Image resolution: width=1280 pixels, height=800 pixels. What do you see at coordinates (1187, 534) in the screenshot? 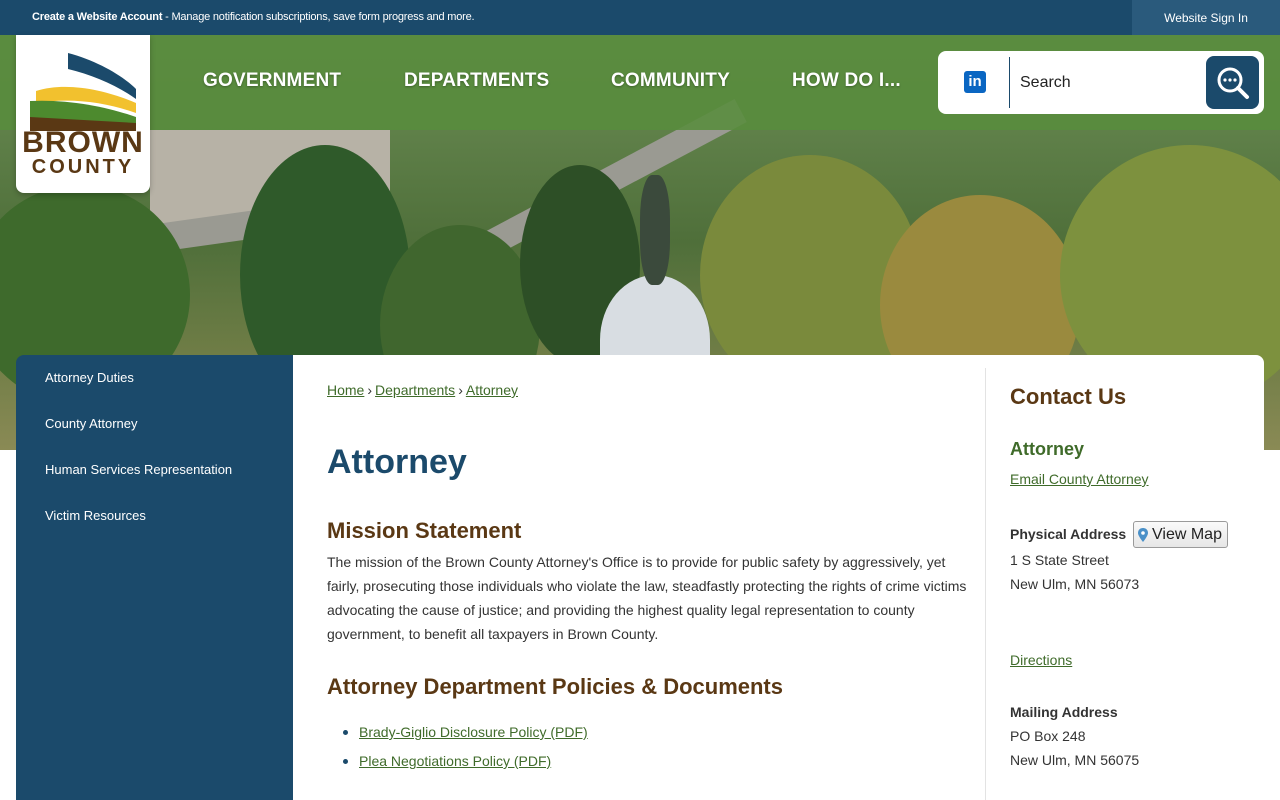
I see `view-map-label: View Map` at bounding box center [1187, 534].